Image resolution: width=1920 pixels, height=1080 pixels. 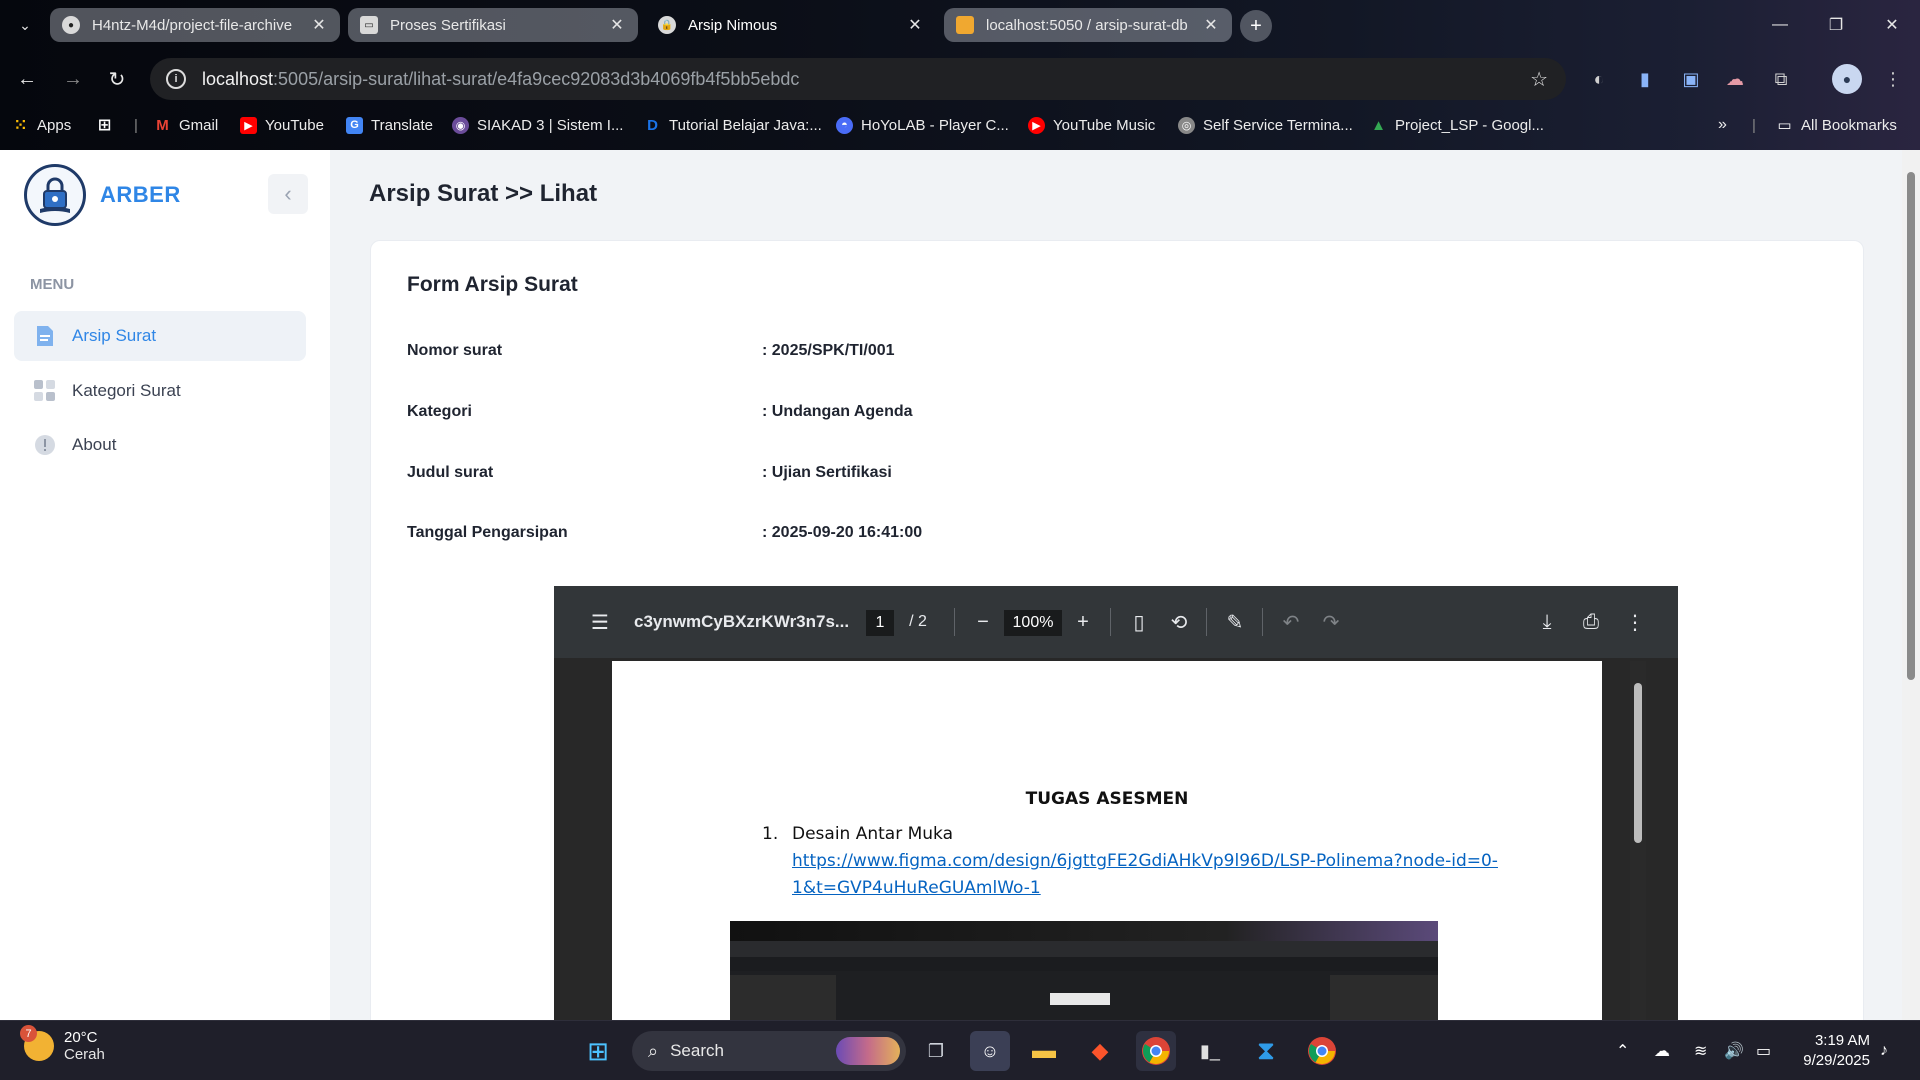 What do you see at coordinates (108, 125) in the screenshot?
I see `bookmark-grid: ⊞` at bounding box center [108, 125].